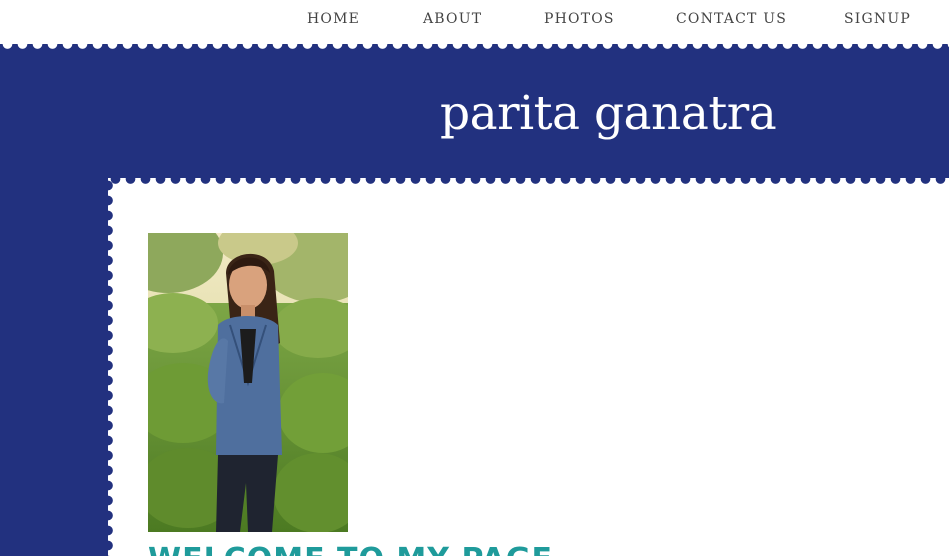 This screenshot has width=949, height=556. Describe the element at coordinates (108, 367) in the screenshot. I see `stamp-edge-card-left` at that location.